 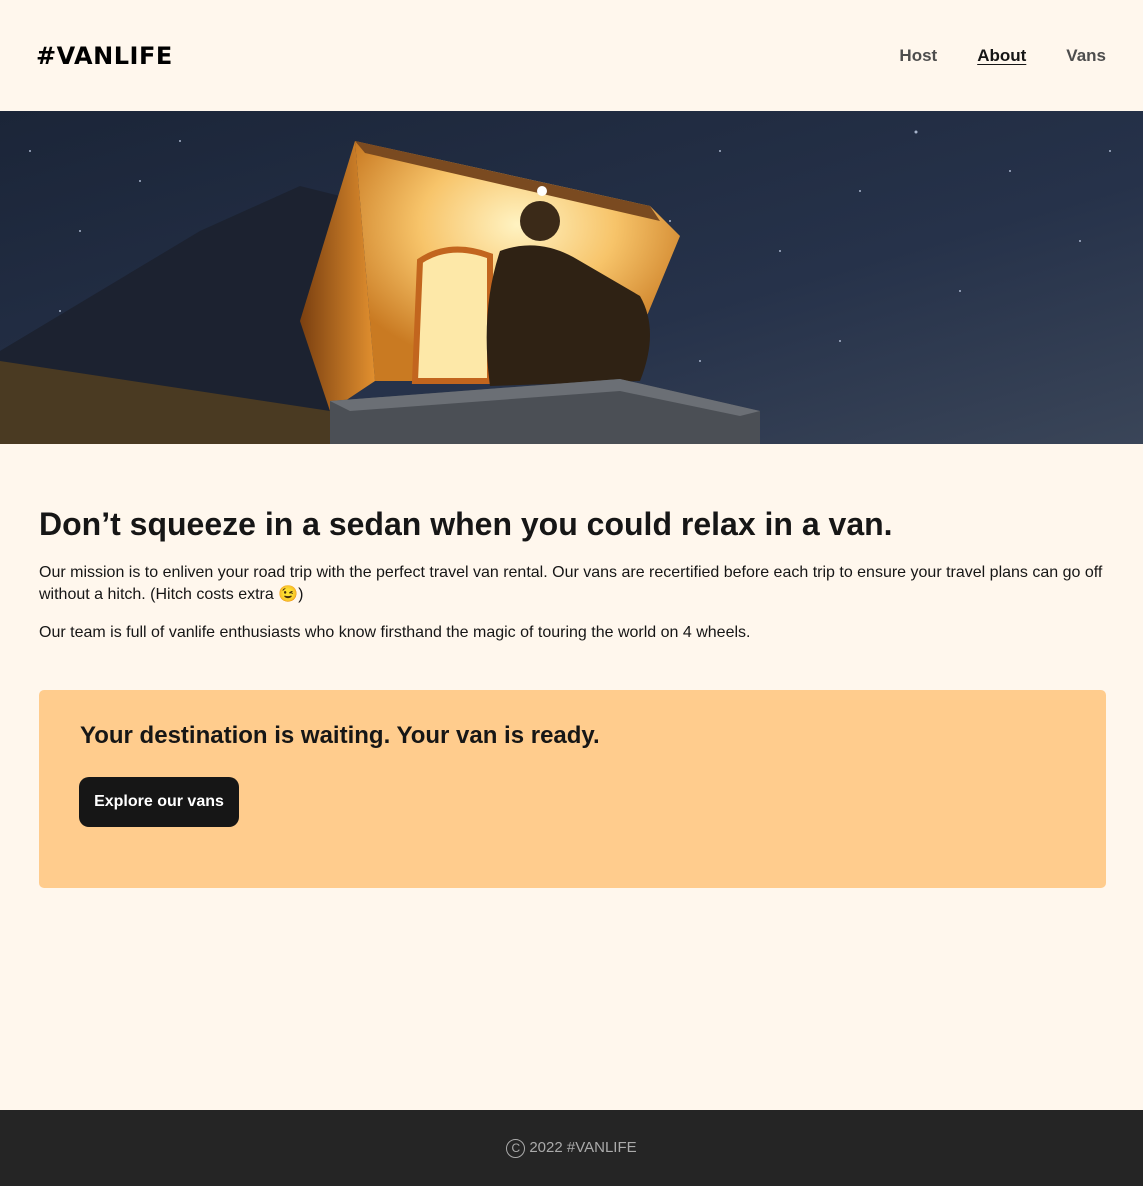 What do you see at coordinates (583, 1147) in the screenshot?
I see `copyright-text: 2022 #VANLIFE` at bounding box center [583, 1147].